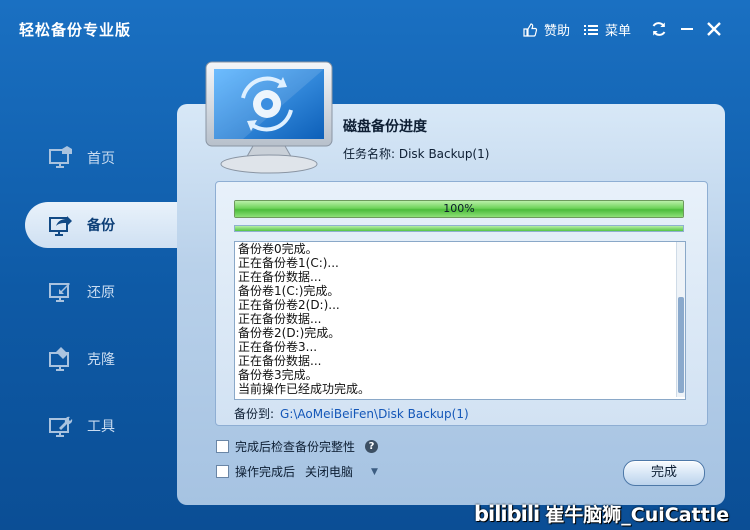 Image resolution: width=750 pixels, height=530 pixels. I want to click on tools-wrench-icon, so click(61, 426).